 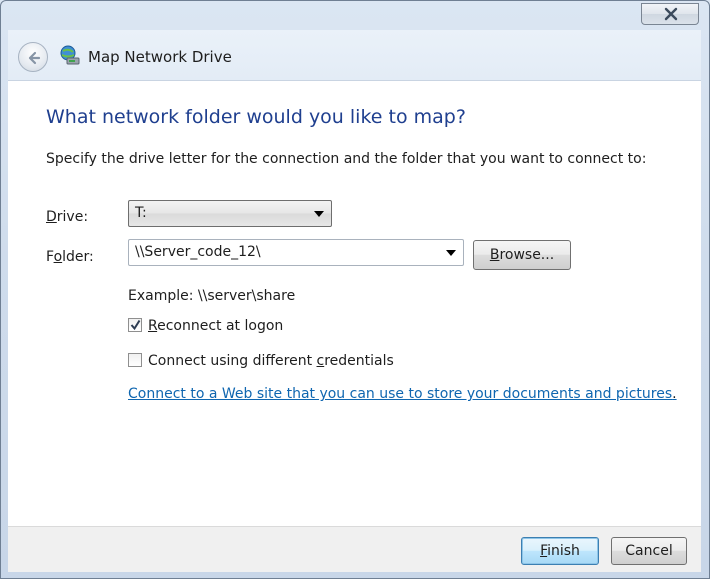 I want to click on network-drive-icon, so click(x=70, y=55).